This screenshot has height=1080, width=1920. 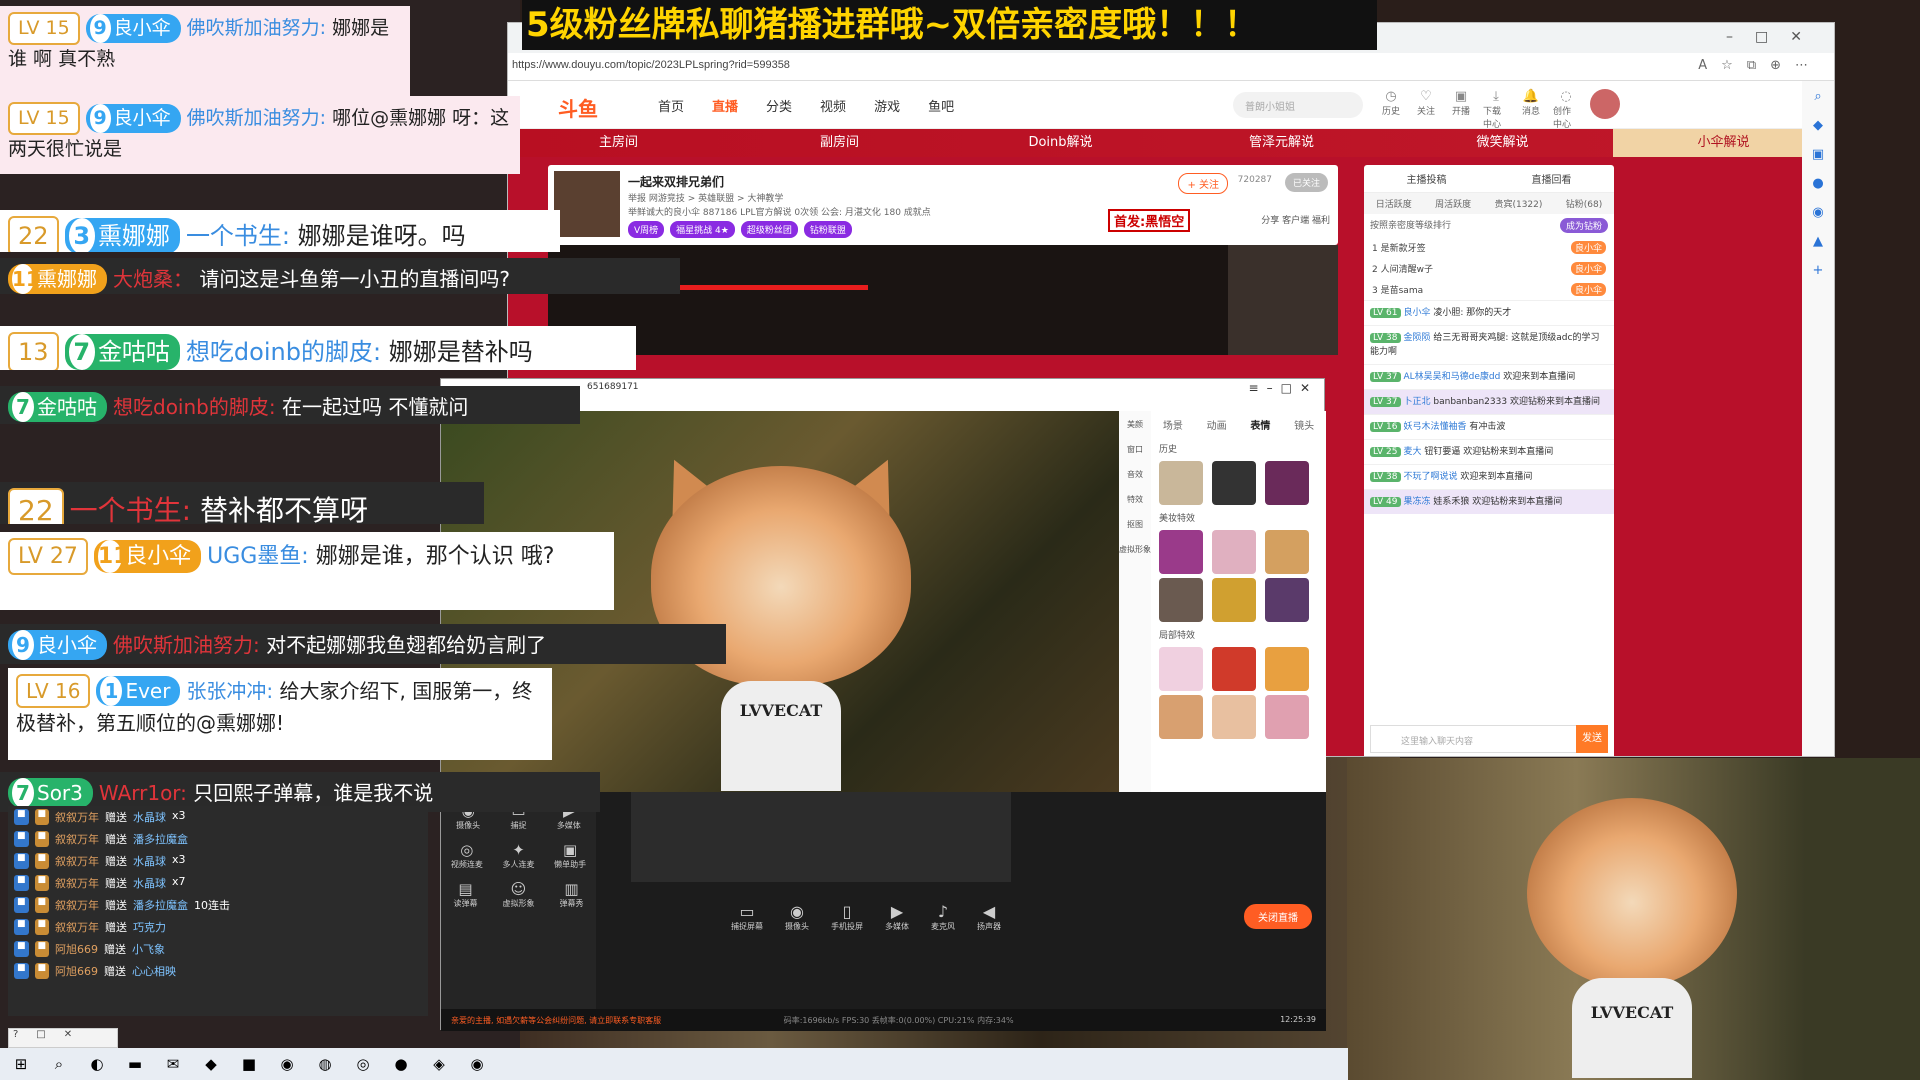 What do you see at coordinates (570, 855) in the screenshot?
I see `helper-button: ▣ 懒单助手` at bounding box center [570, 855].